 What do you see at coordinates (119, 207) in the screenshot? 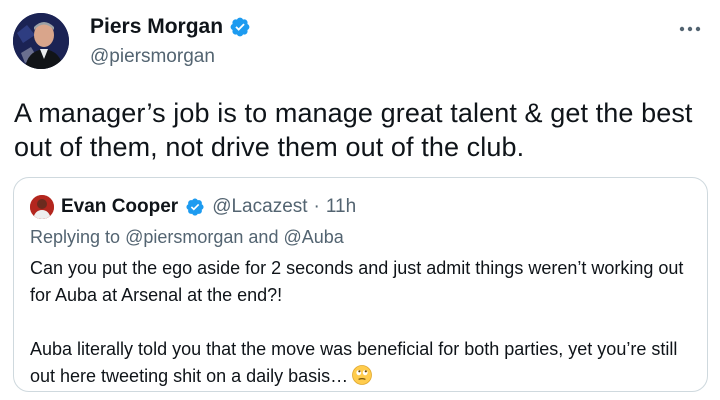
I see `quoted-author-name: Evan Cooper` at bounding box center [119, 207].